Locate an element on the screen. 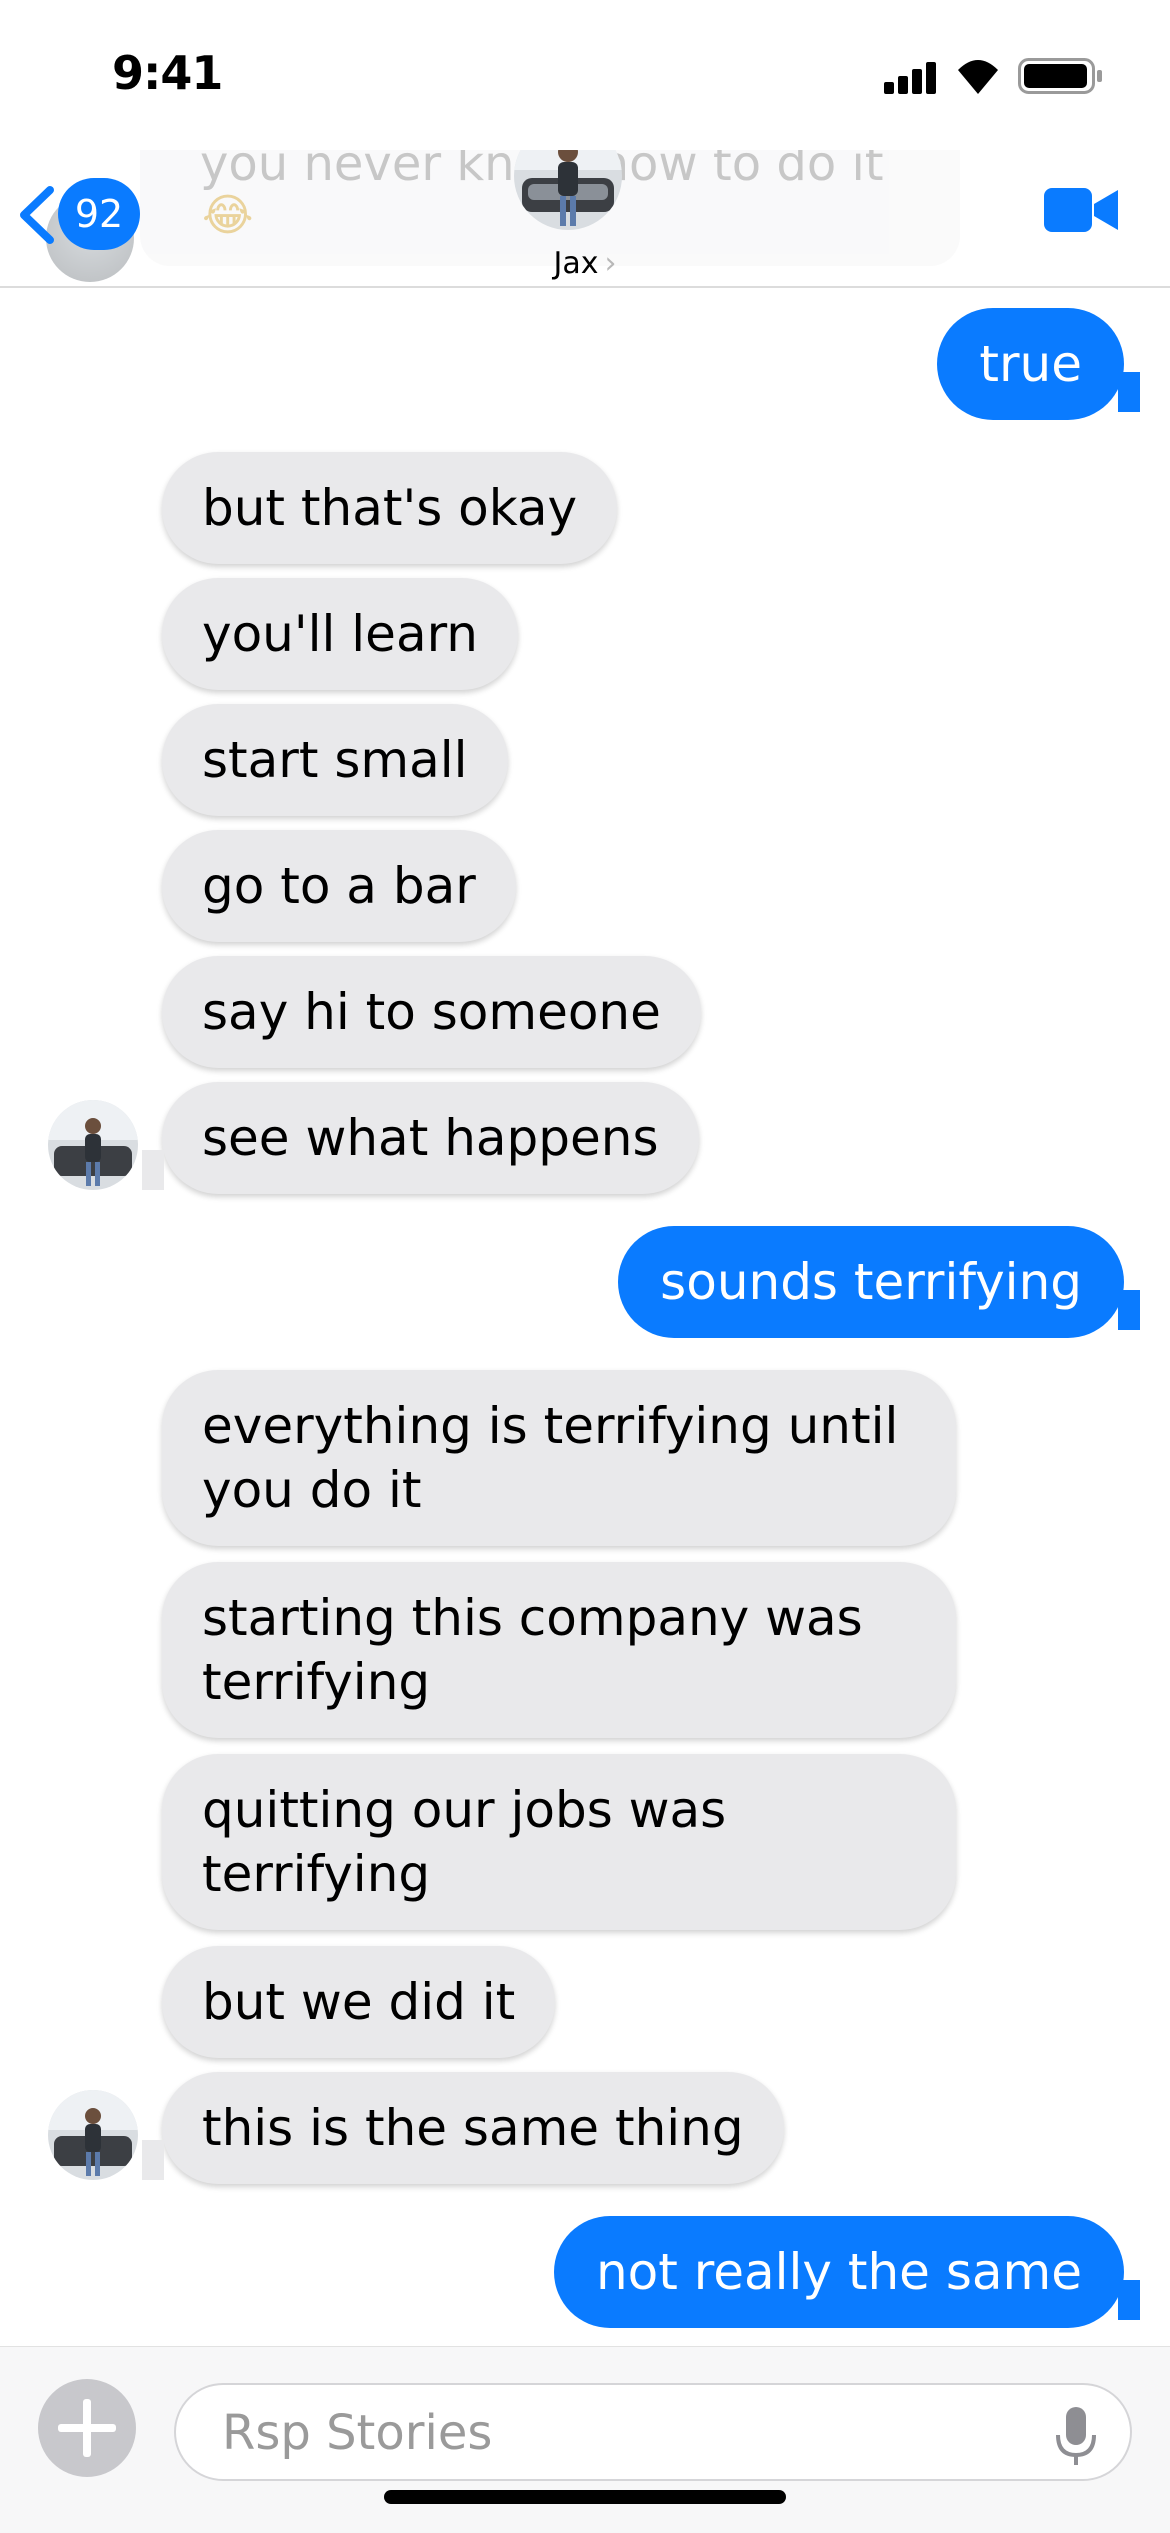 The height and width of the screenshot is (2533, 1170). message-bubble-outgoing: true is located at coordinates (1030, 364).